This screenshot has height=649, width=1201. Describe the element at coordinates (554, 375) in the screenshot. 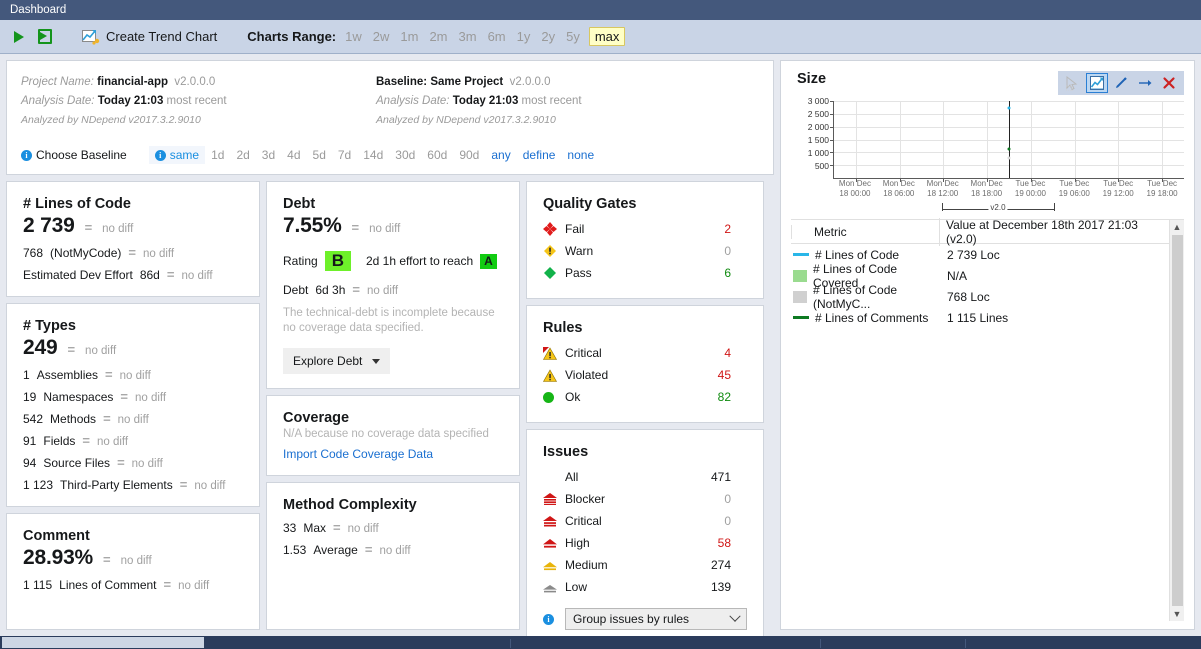

I see `warning-icon` at that location.